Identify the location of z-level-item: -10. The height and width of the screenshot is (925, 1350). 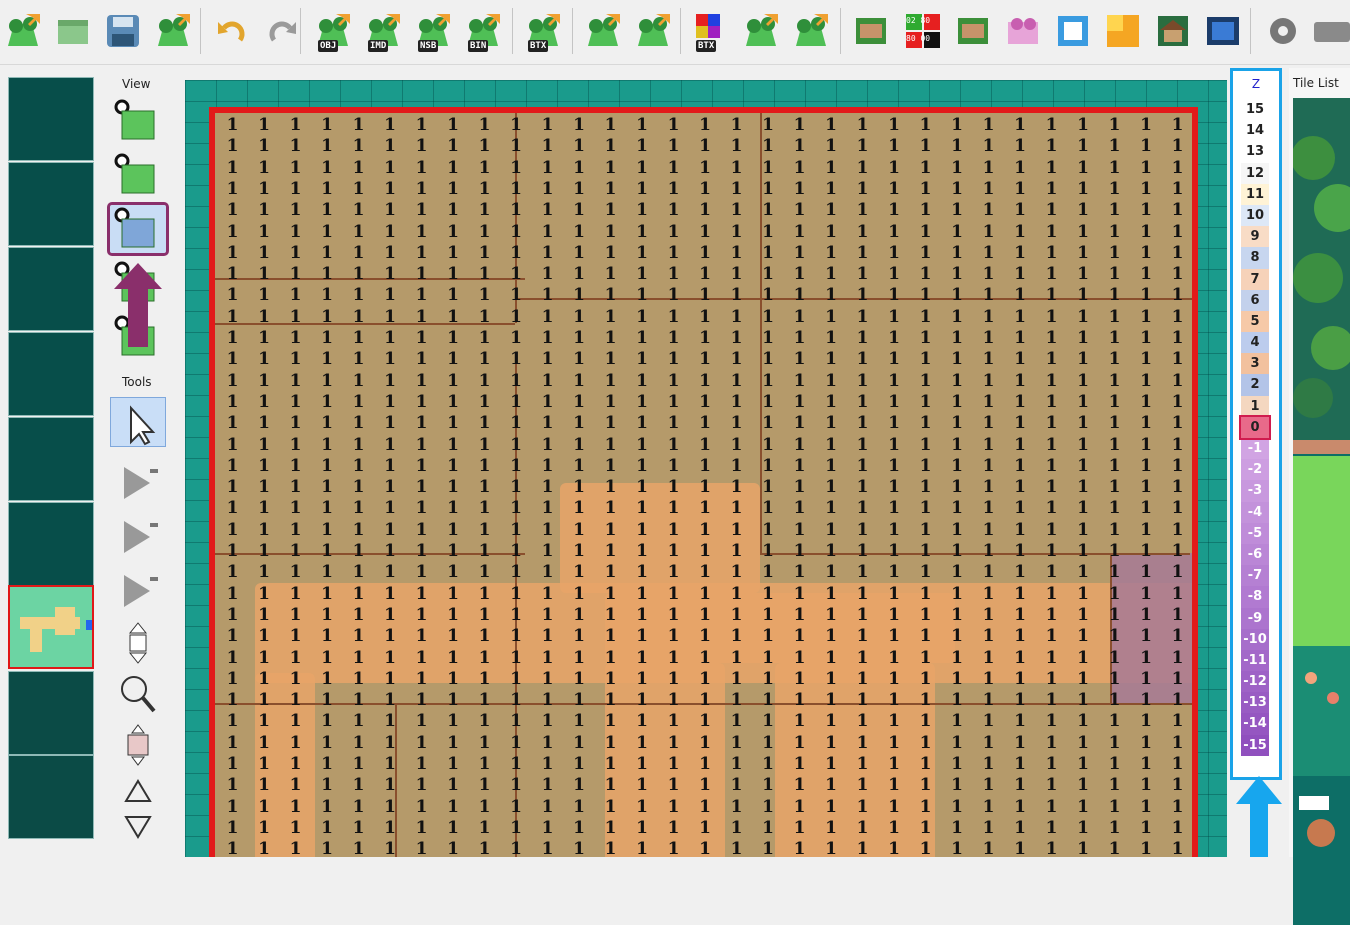
(1255, 639).